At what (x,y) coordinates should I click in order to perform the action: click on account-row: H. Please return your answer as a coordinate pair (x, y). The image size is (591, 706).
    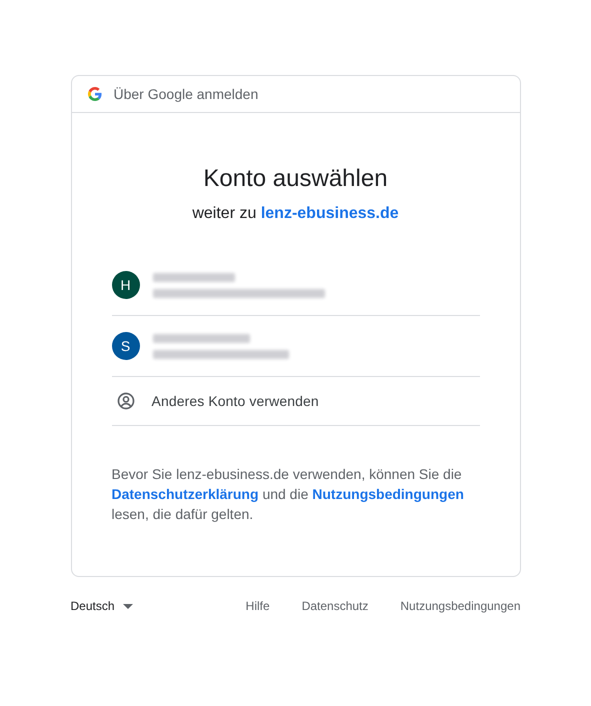
    Looking at the image, I should click on (296, 285).